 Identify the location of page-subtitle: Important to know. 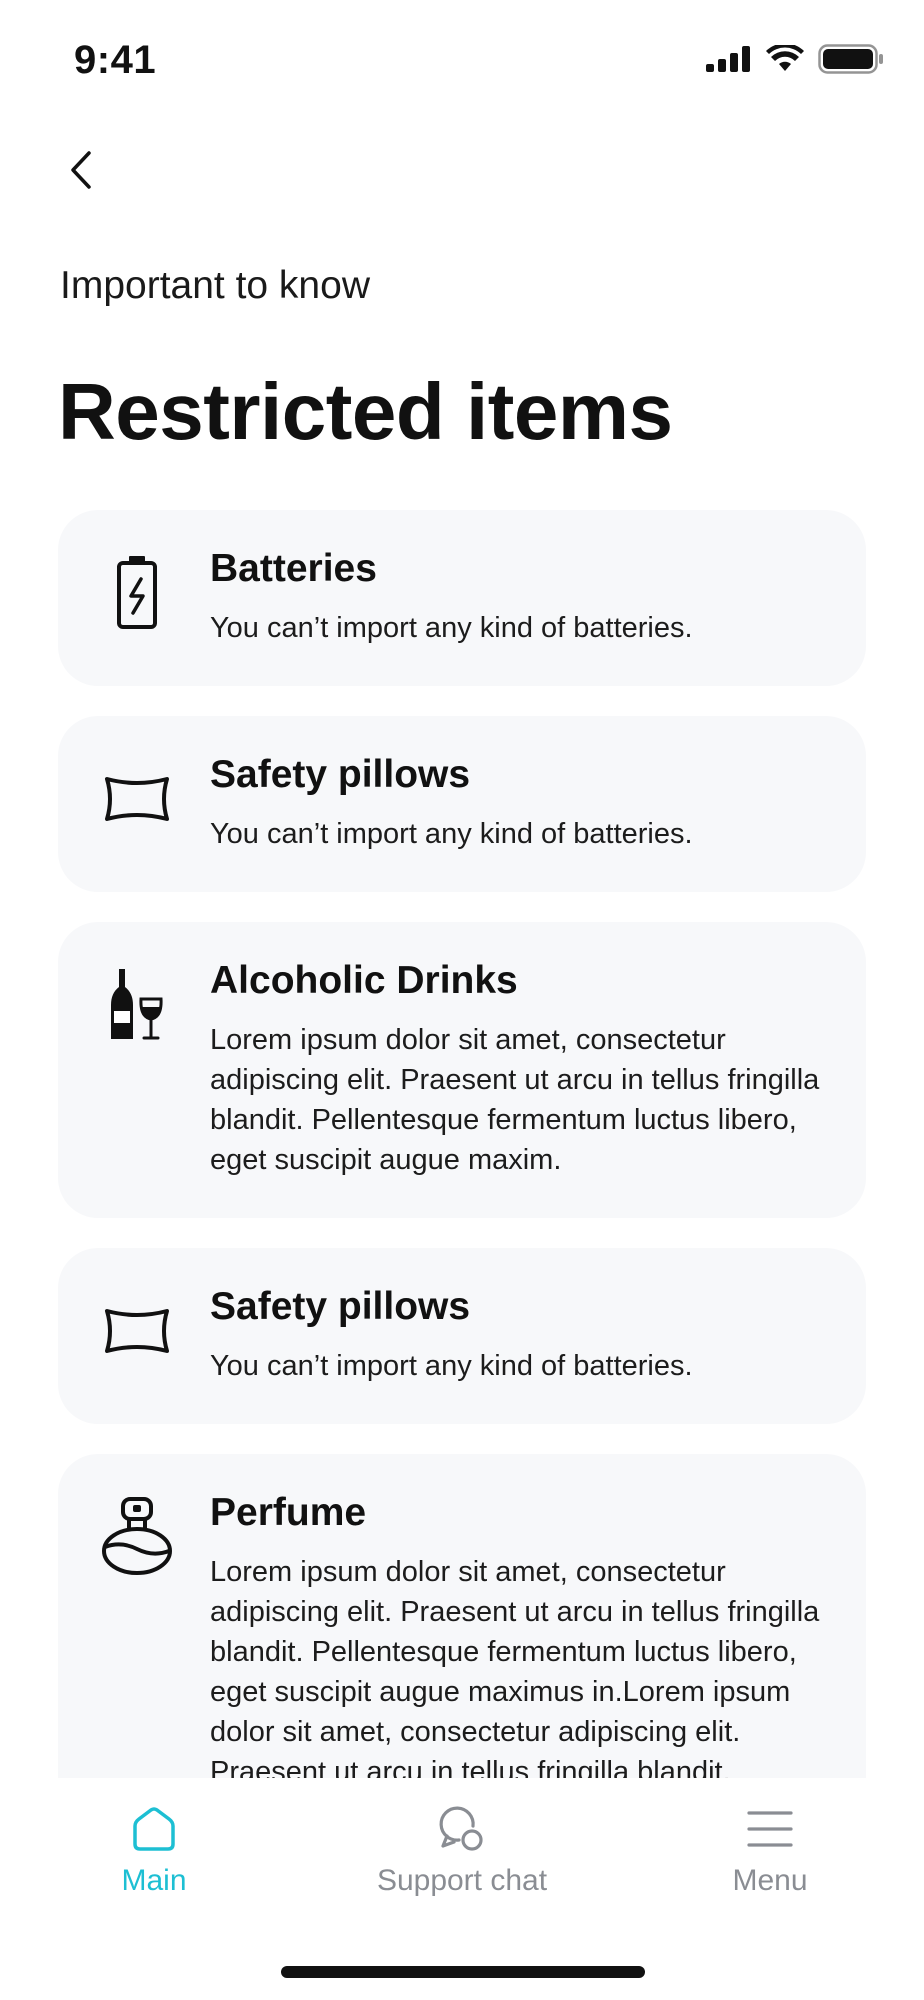
(215, 285).